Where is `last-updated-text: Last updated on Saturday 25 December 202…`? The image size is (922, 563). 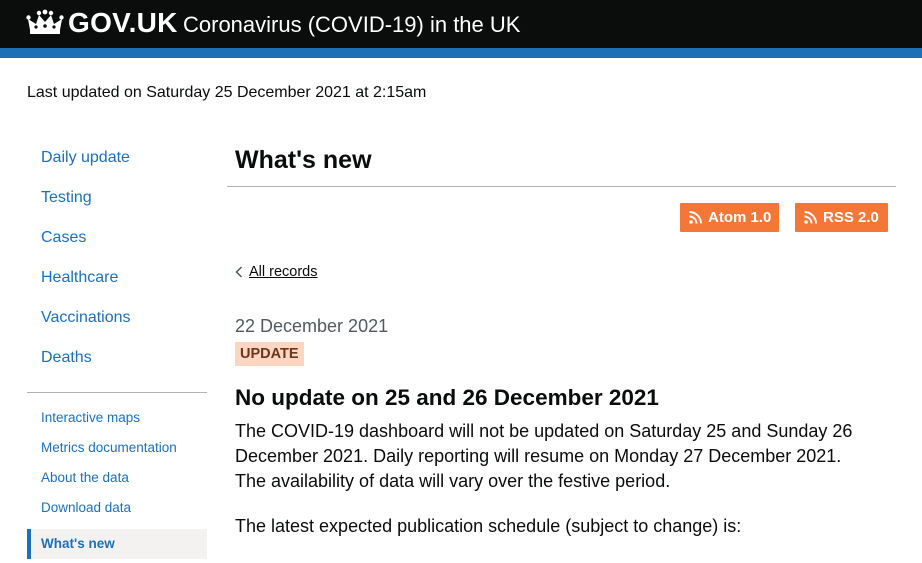
last-updated-text: Last updated on Saturday 25 December 202… is located at coordinates (227, 92).